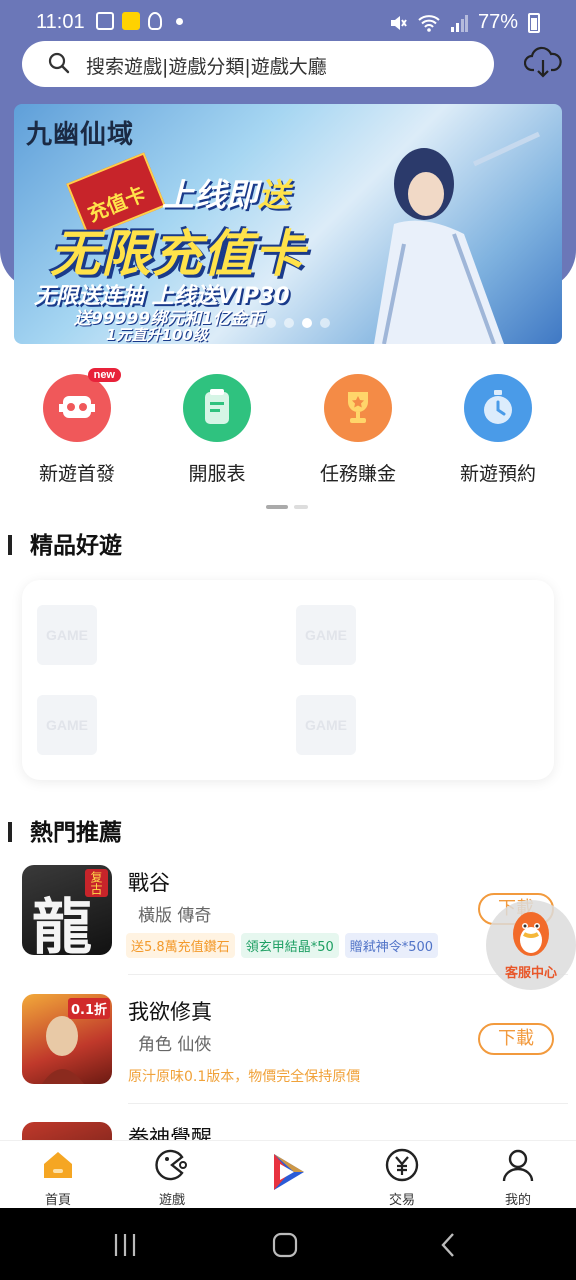 The image size is (576, 1280). I want to click on system-nav-bar, so click(288, 1244).